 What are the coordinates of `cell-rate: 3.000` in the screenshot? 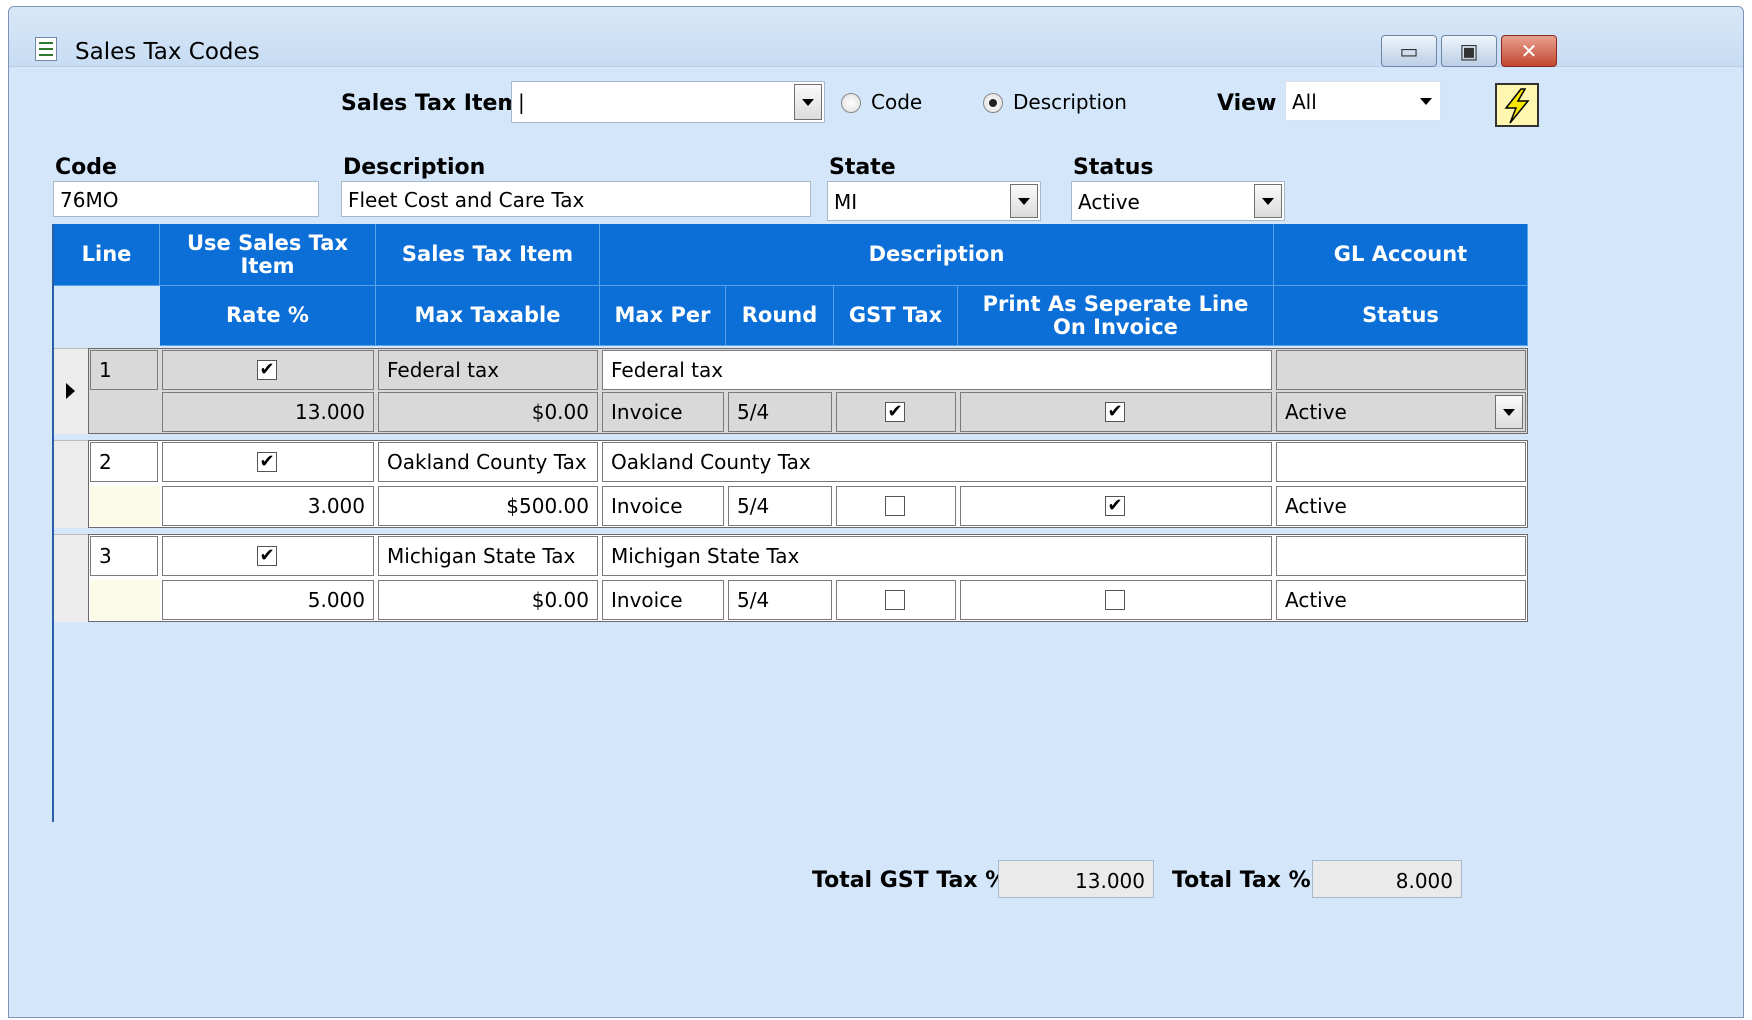 It's located at (268, 506).